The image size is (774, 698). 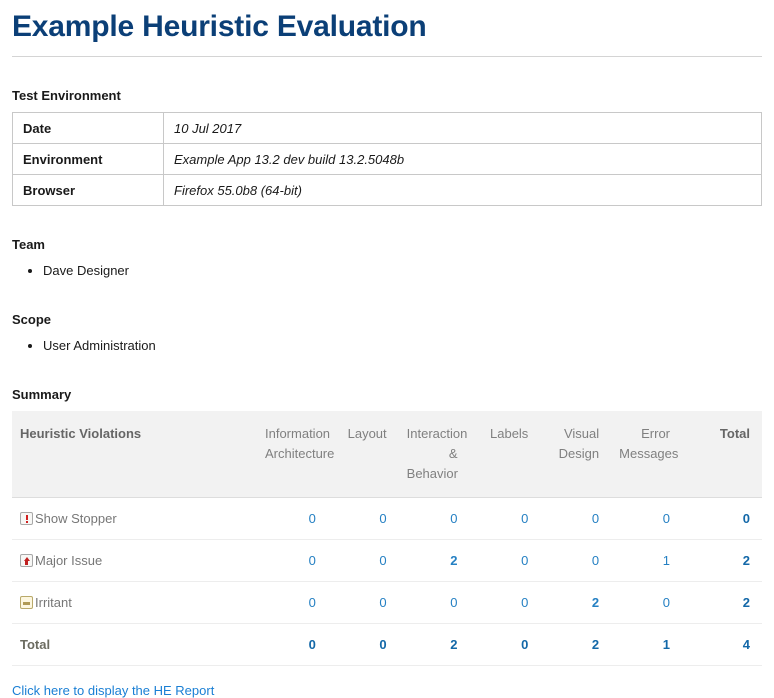 I want to click on env-key-browser: Browser, so click(x=88, y=190).